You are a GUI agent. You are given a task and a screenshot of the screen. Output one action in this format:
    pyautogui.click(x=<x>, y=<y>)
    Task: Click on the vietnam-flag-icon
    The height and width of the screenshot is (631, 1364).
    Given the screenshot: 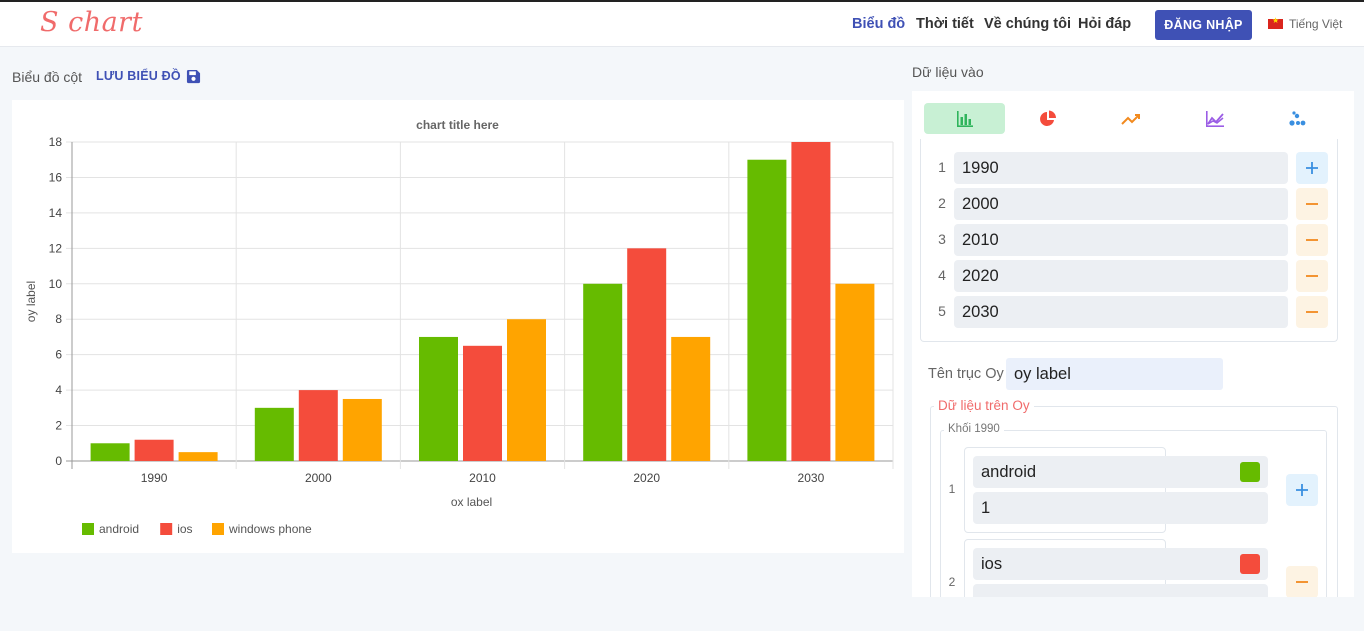 What is the action you would take?
    pyautogui.click(x=1275, y=22)
    